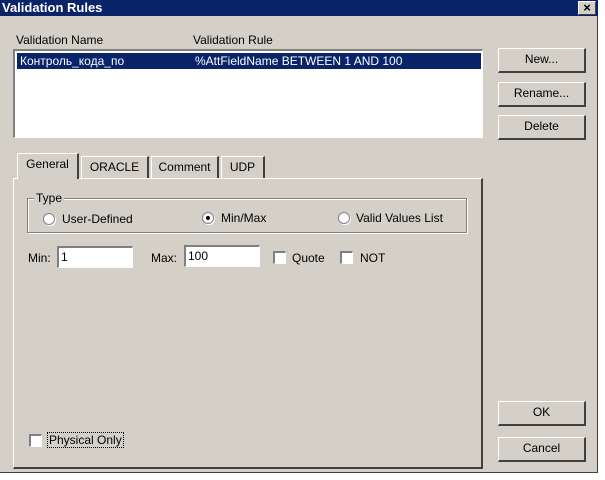 This screenshot has height=480, width=605. I want to click on delete-button-label: Delete, so click(541, 126).